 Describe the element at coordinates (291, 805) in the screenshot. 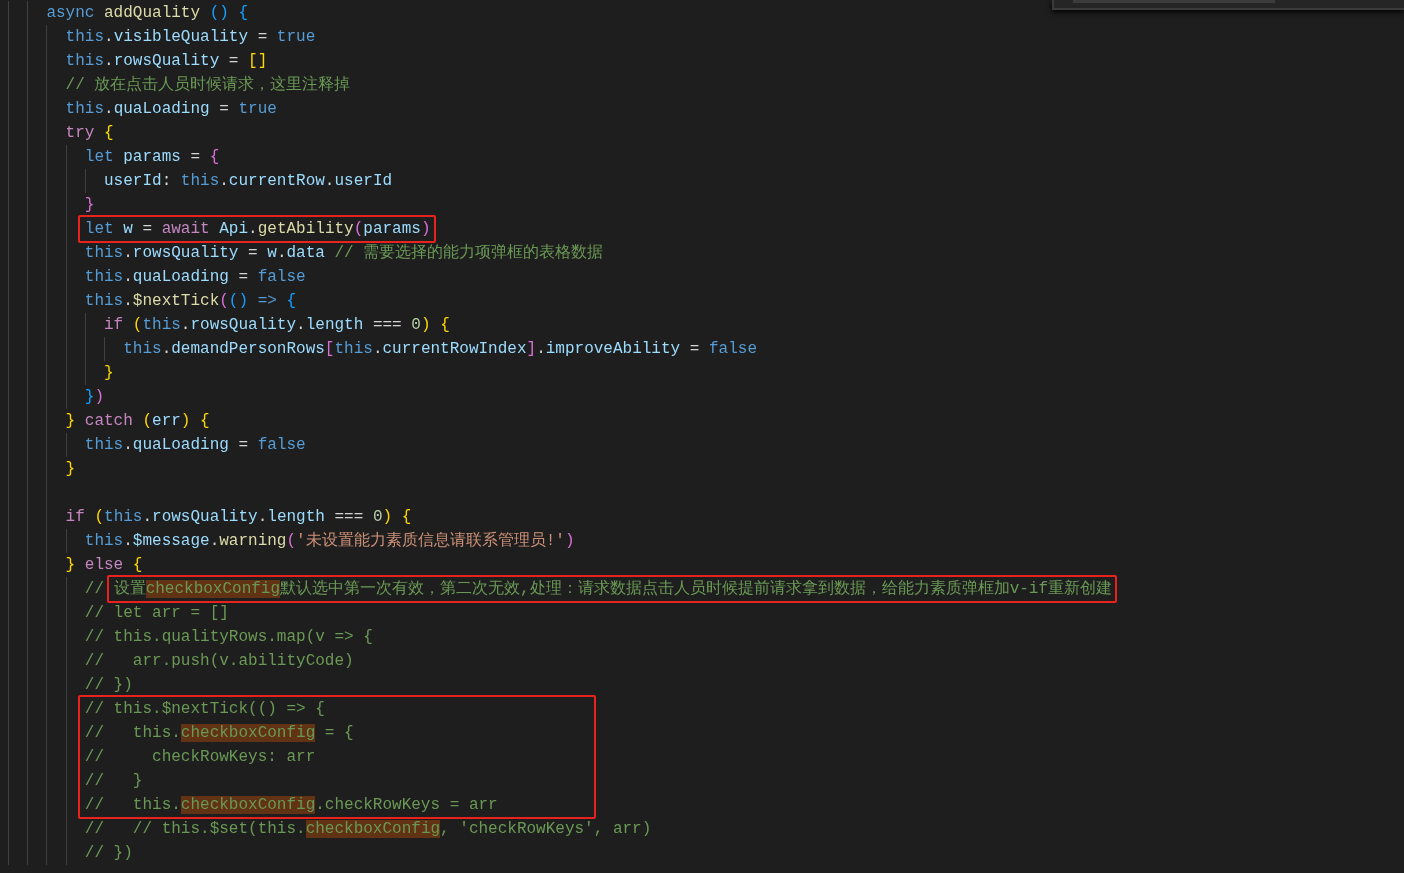

I see `code-line: // this.checkboxConfig.checkRowKeys = arr` at that location.